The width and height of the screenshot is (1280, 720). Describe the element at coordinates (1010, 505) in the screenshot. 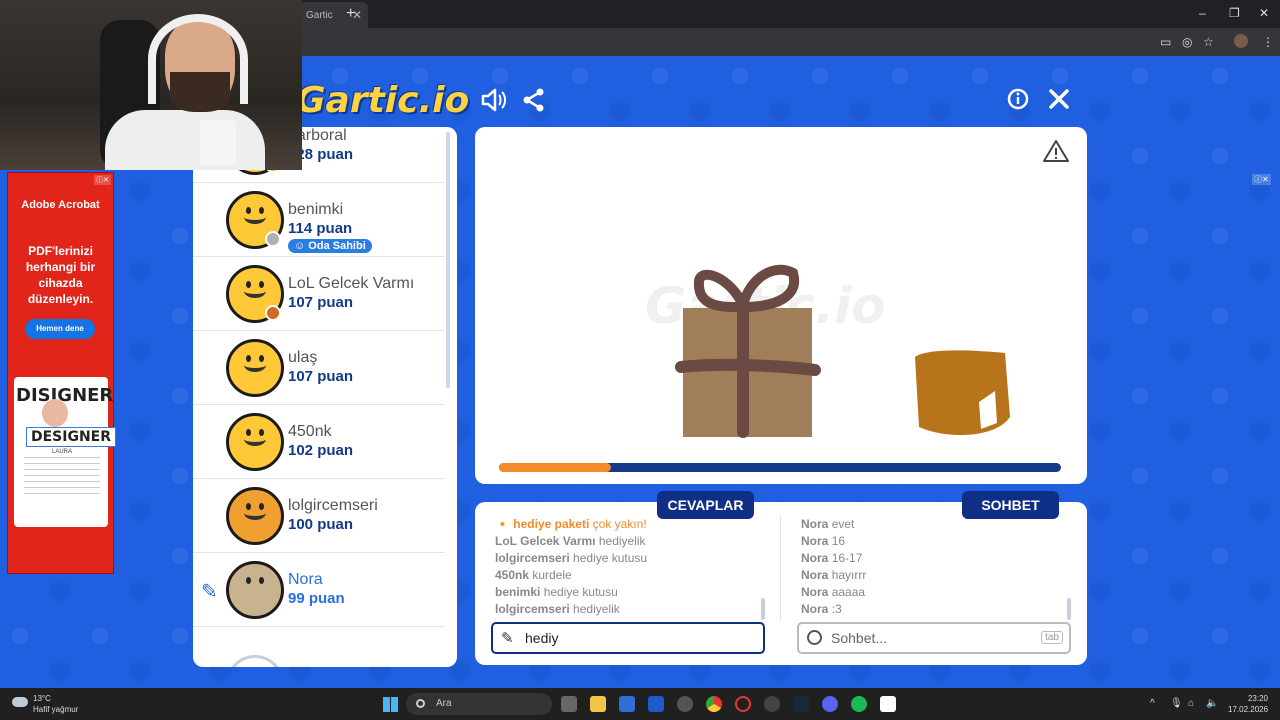

I see `tab-chat: SOHBET` at that location.